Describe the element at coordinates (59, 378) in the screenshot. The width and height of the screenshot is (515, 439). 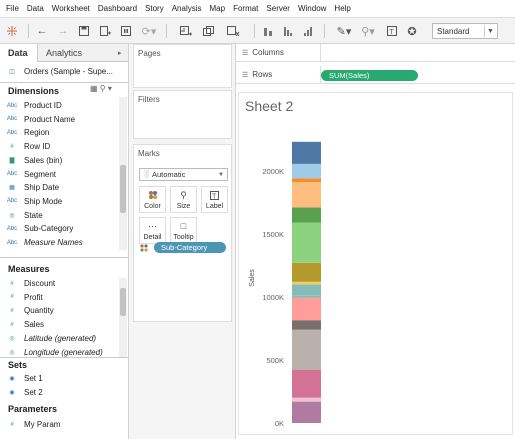
I see `sets-item: ◉ Set 1` at that location.